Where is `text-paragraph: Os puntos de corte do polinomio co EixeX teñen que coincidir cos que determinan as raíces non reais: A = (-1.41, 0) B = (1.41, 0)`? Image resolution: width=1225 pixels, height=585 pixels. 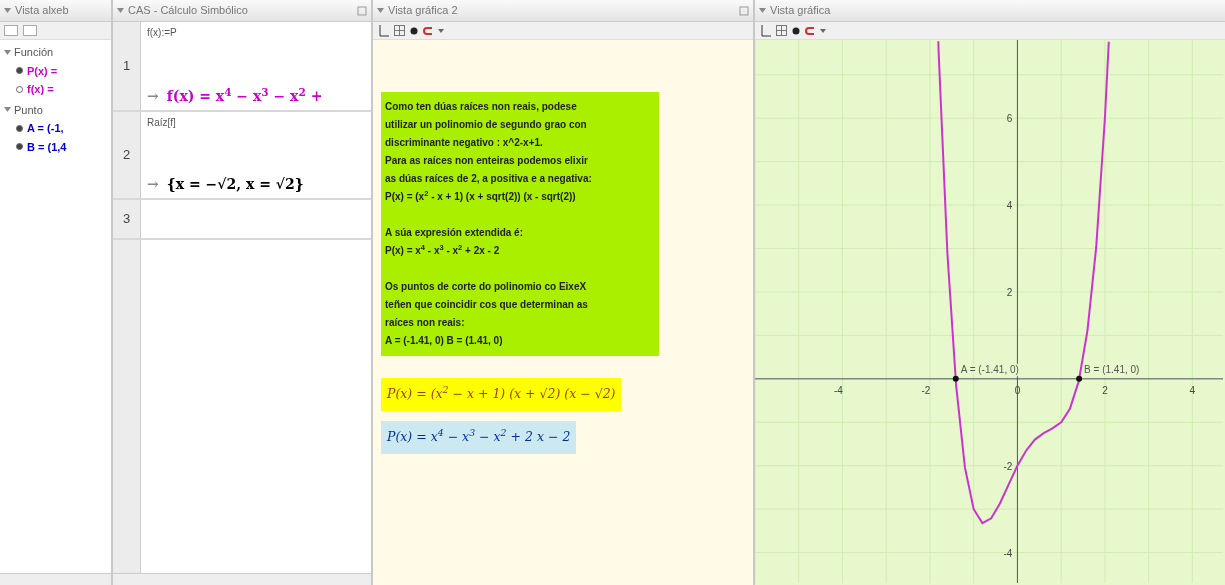 text-paragraph: Os puntos de corte do polinomio co EixeX teñen que coincidir cos que determinan as raíces non reais: A = (-1.41, 0) B = (1.41, 0) is located at coordinates (487, 314).